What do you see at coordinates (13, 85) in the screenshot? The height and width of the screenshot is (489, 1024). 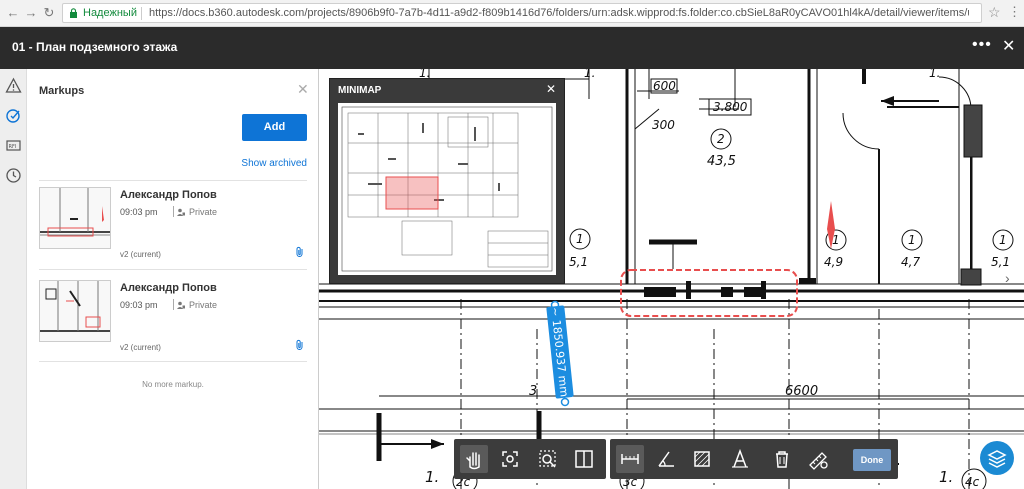 I see `issues-warning-icon` at bounding box center [13, 85].